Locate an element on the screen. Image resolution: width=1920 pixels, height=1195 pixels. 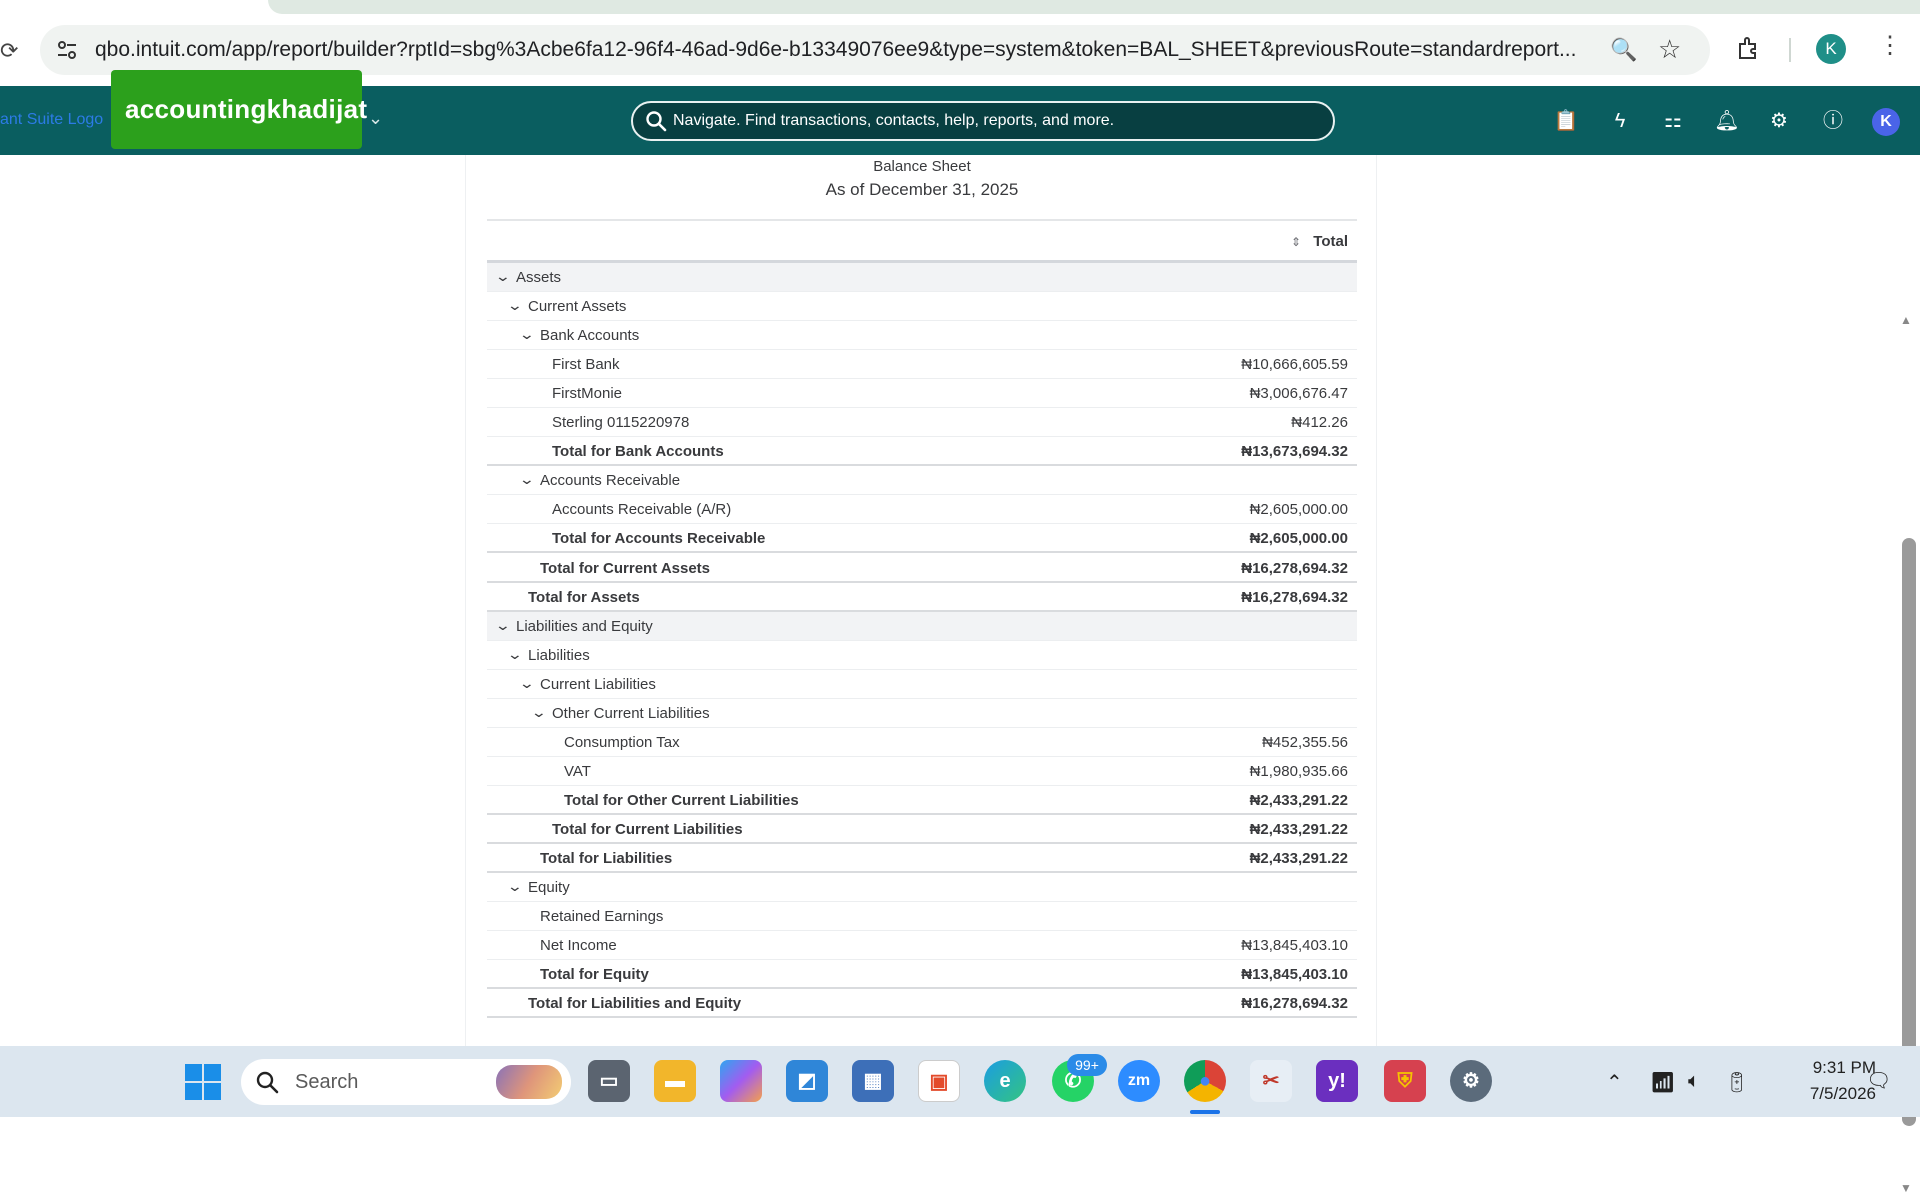
snipping-tool-icon: ✂ is located at coordinates (1271, 1081).